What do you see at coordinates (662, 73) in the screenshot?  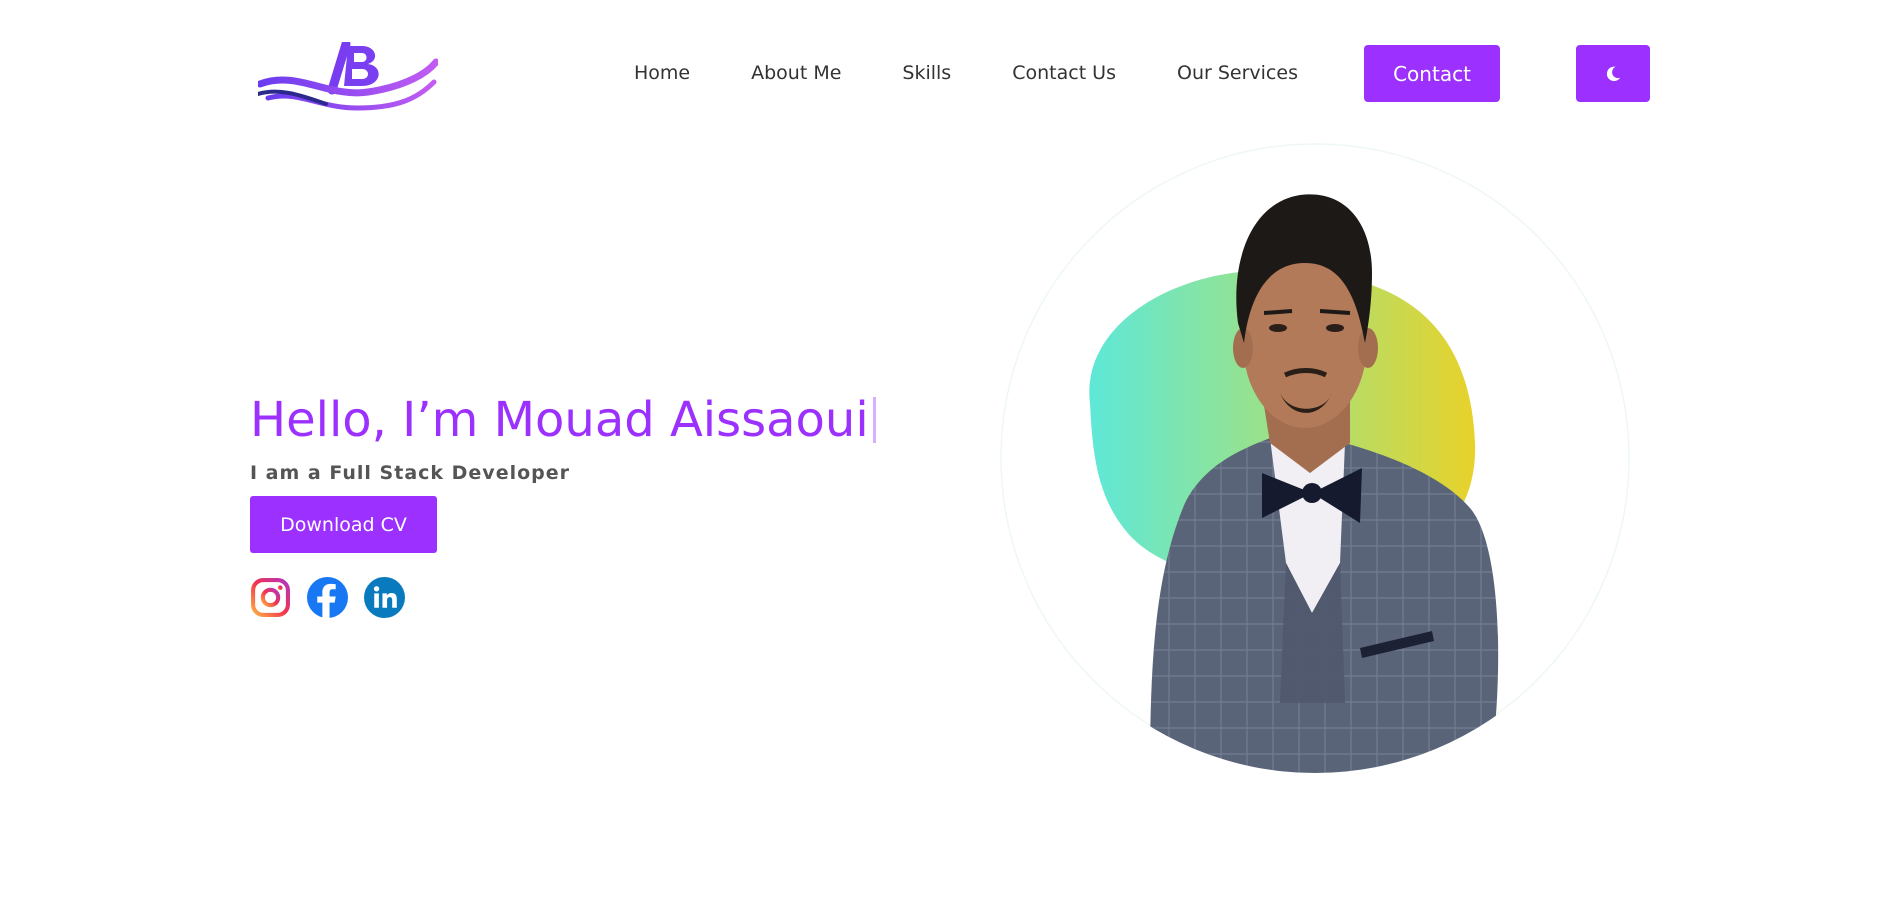 I see `nav-home: Home` at bounding box center [662, 73].